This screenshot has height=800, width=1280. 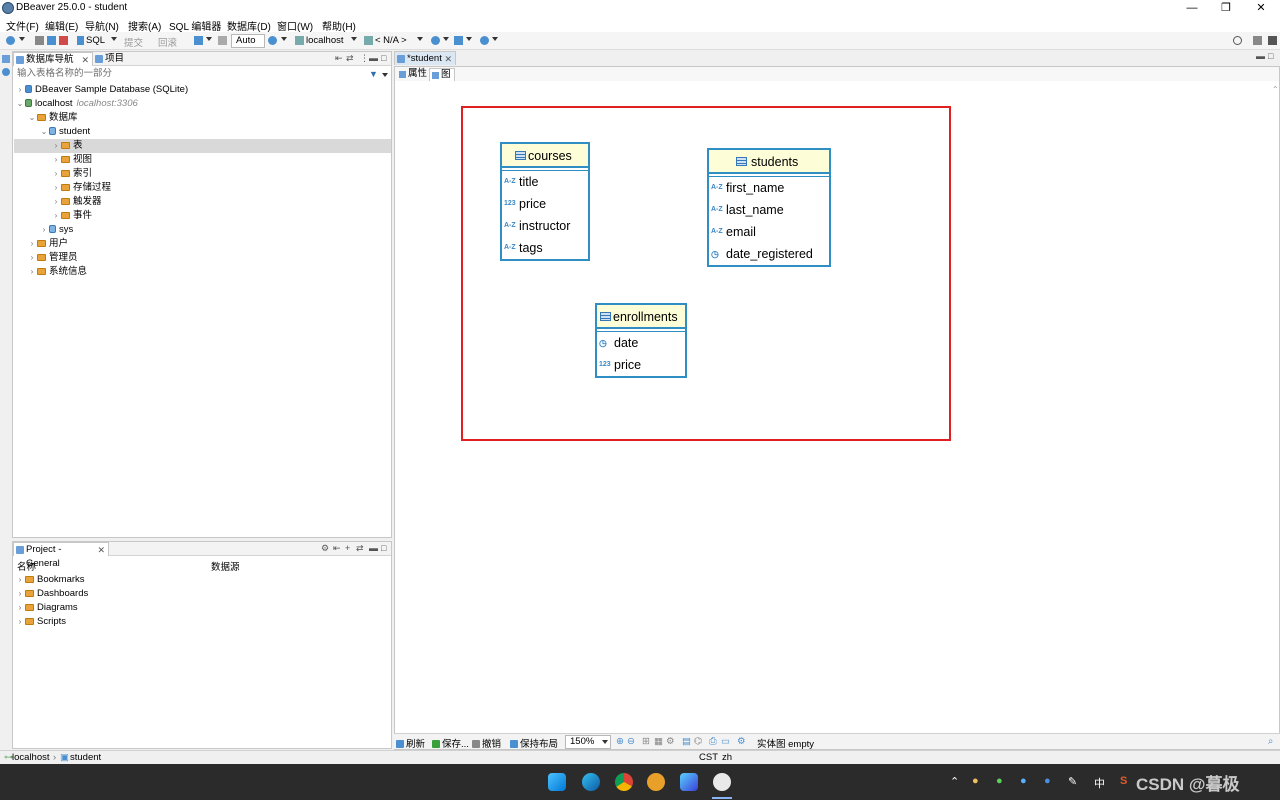 What do you see at coordinates (1192, 8) in the screenshot?
I see `minimize-button: —` at bounding box center [1192, 8].